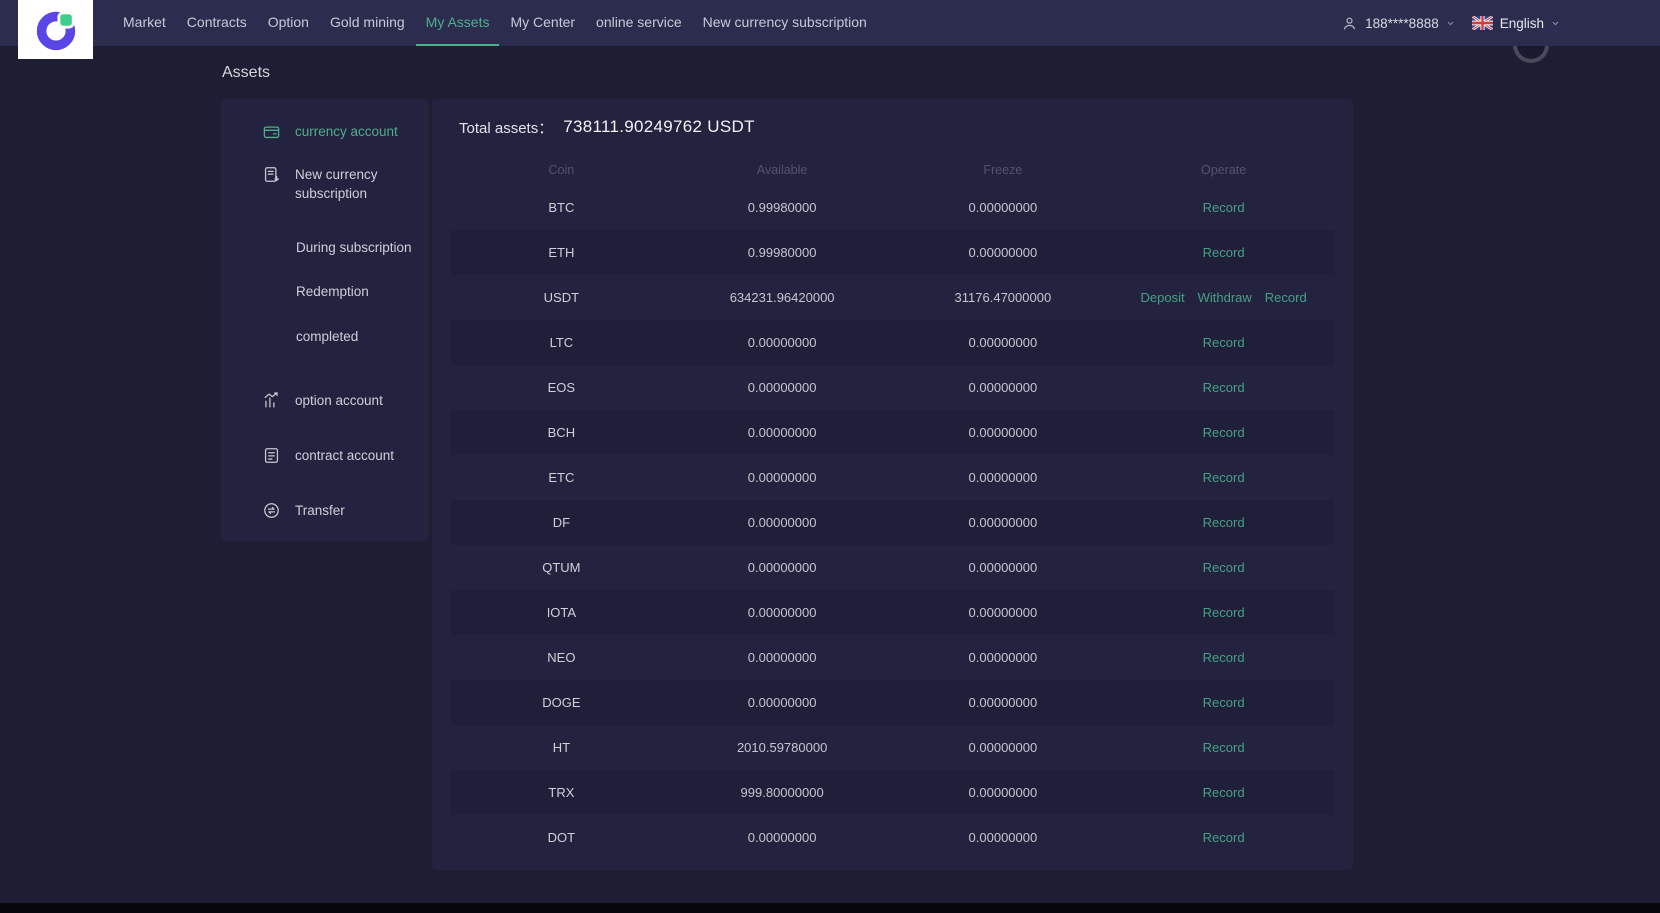  What do you see at coordinates (892, 207) in the screenshot?
I see `table-row-btc: BTC 0.99980000 0.00000000 Record` at bounding box center [892, 207].